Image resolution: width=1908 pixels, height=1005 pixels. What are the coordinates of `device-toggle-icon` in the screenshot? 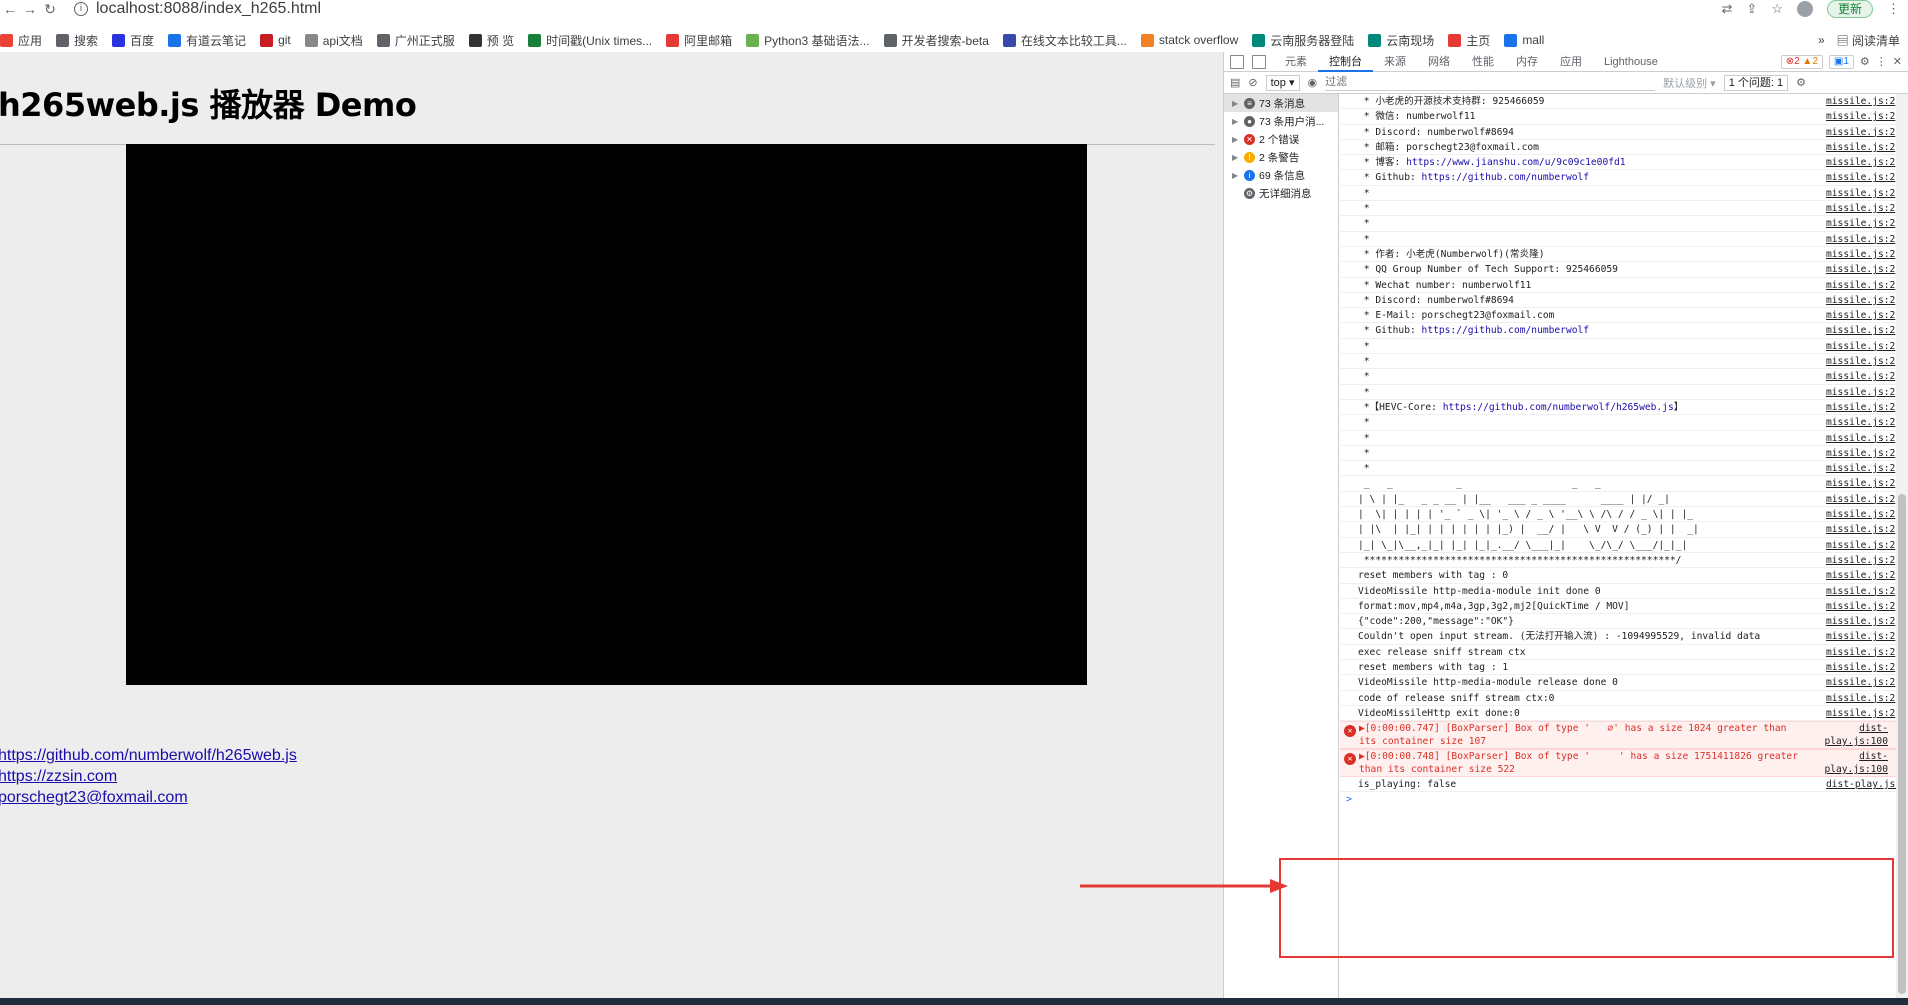 It's located at (1259, 61).